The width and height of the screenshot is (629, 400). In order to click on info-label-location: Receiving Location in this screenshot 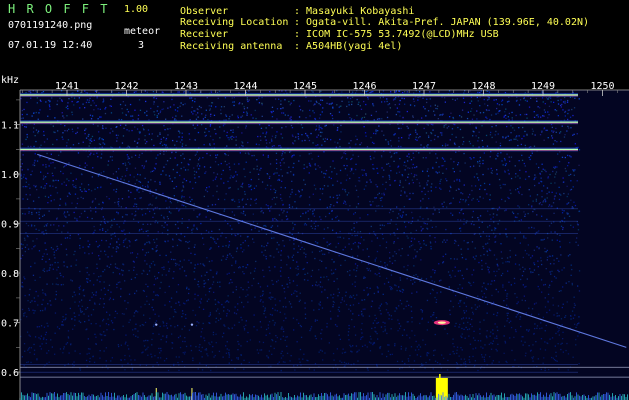, I will do `click(234, 22)`.